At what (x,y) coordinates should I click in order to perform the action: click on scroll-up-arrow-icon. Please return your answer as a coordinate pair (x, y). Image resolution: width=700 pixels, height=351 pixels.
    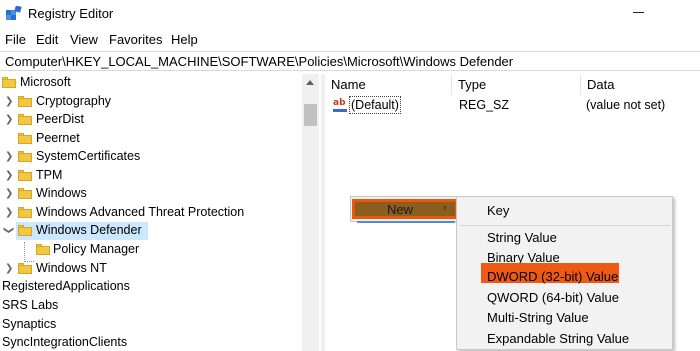
    Looking at the image, I should click on (310, 82).